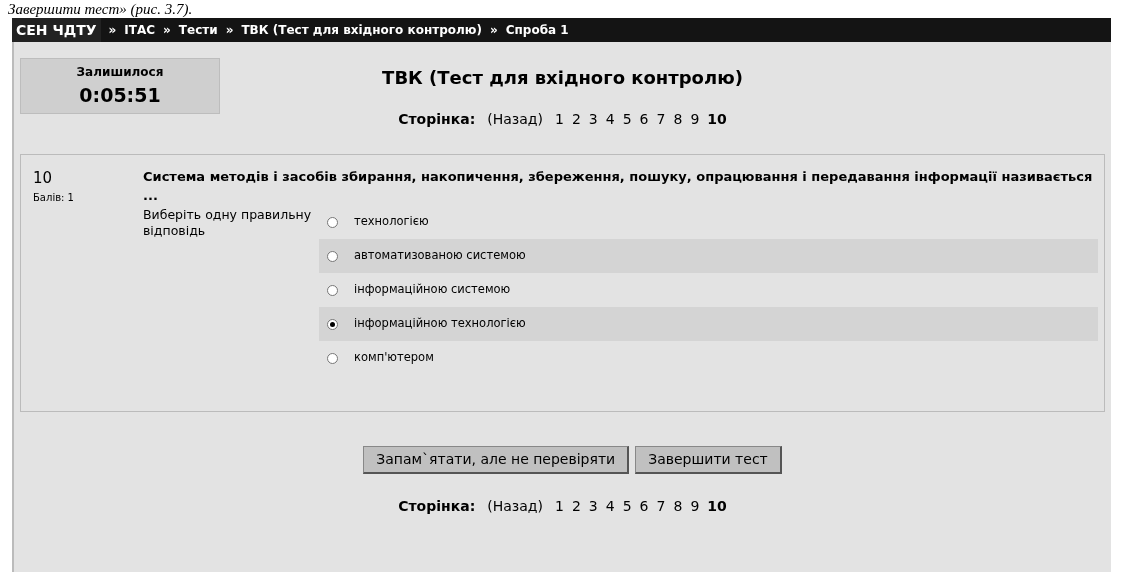 This screenshot has width=1123, height=572. What do you see at coordinates (708, 256) in the screenshot?
I see `answer-option: автоматизованою системою` at bounding box center [708, 256].